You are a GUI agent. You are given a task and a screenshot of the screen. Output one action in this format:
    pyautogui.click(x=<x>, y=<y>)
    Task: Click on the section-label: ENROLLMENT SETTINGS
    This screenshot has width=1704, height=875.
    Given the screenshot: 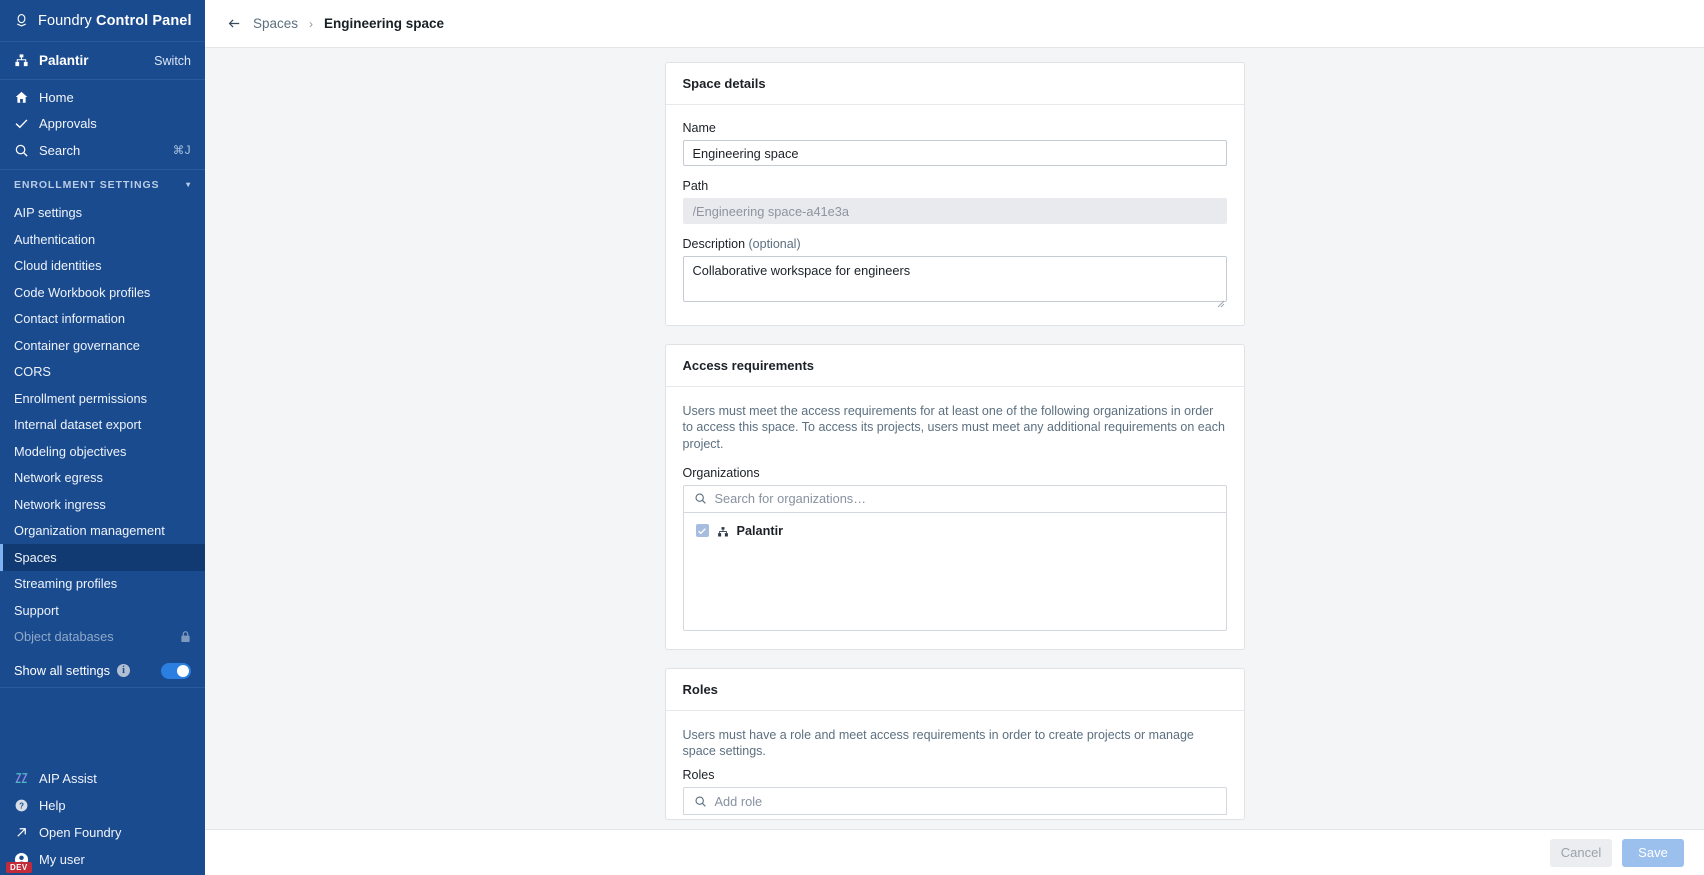 What is the action you would take?
    pyautogui.click(x=87, y=184)
    